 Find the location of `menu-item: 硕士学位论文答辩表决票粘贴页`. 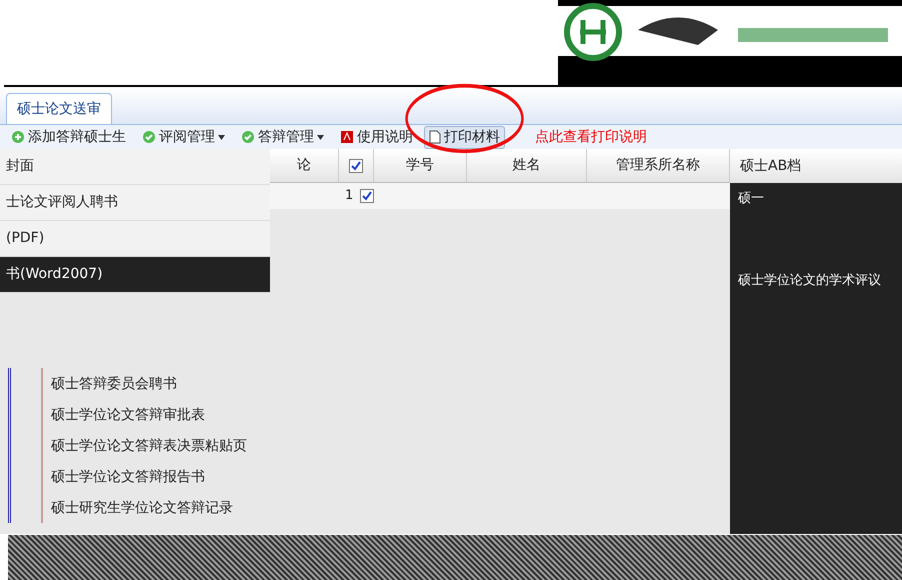

menu-item: 硕士学位论文答辩表决票粘贴页 is located at coordinates (205, 445).